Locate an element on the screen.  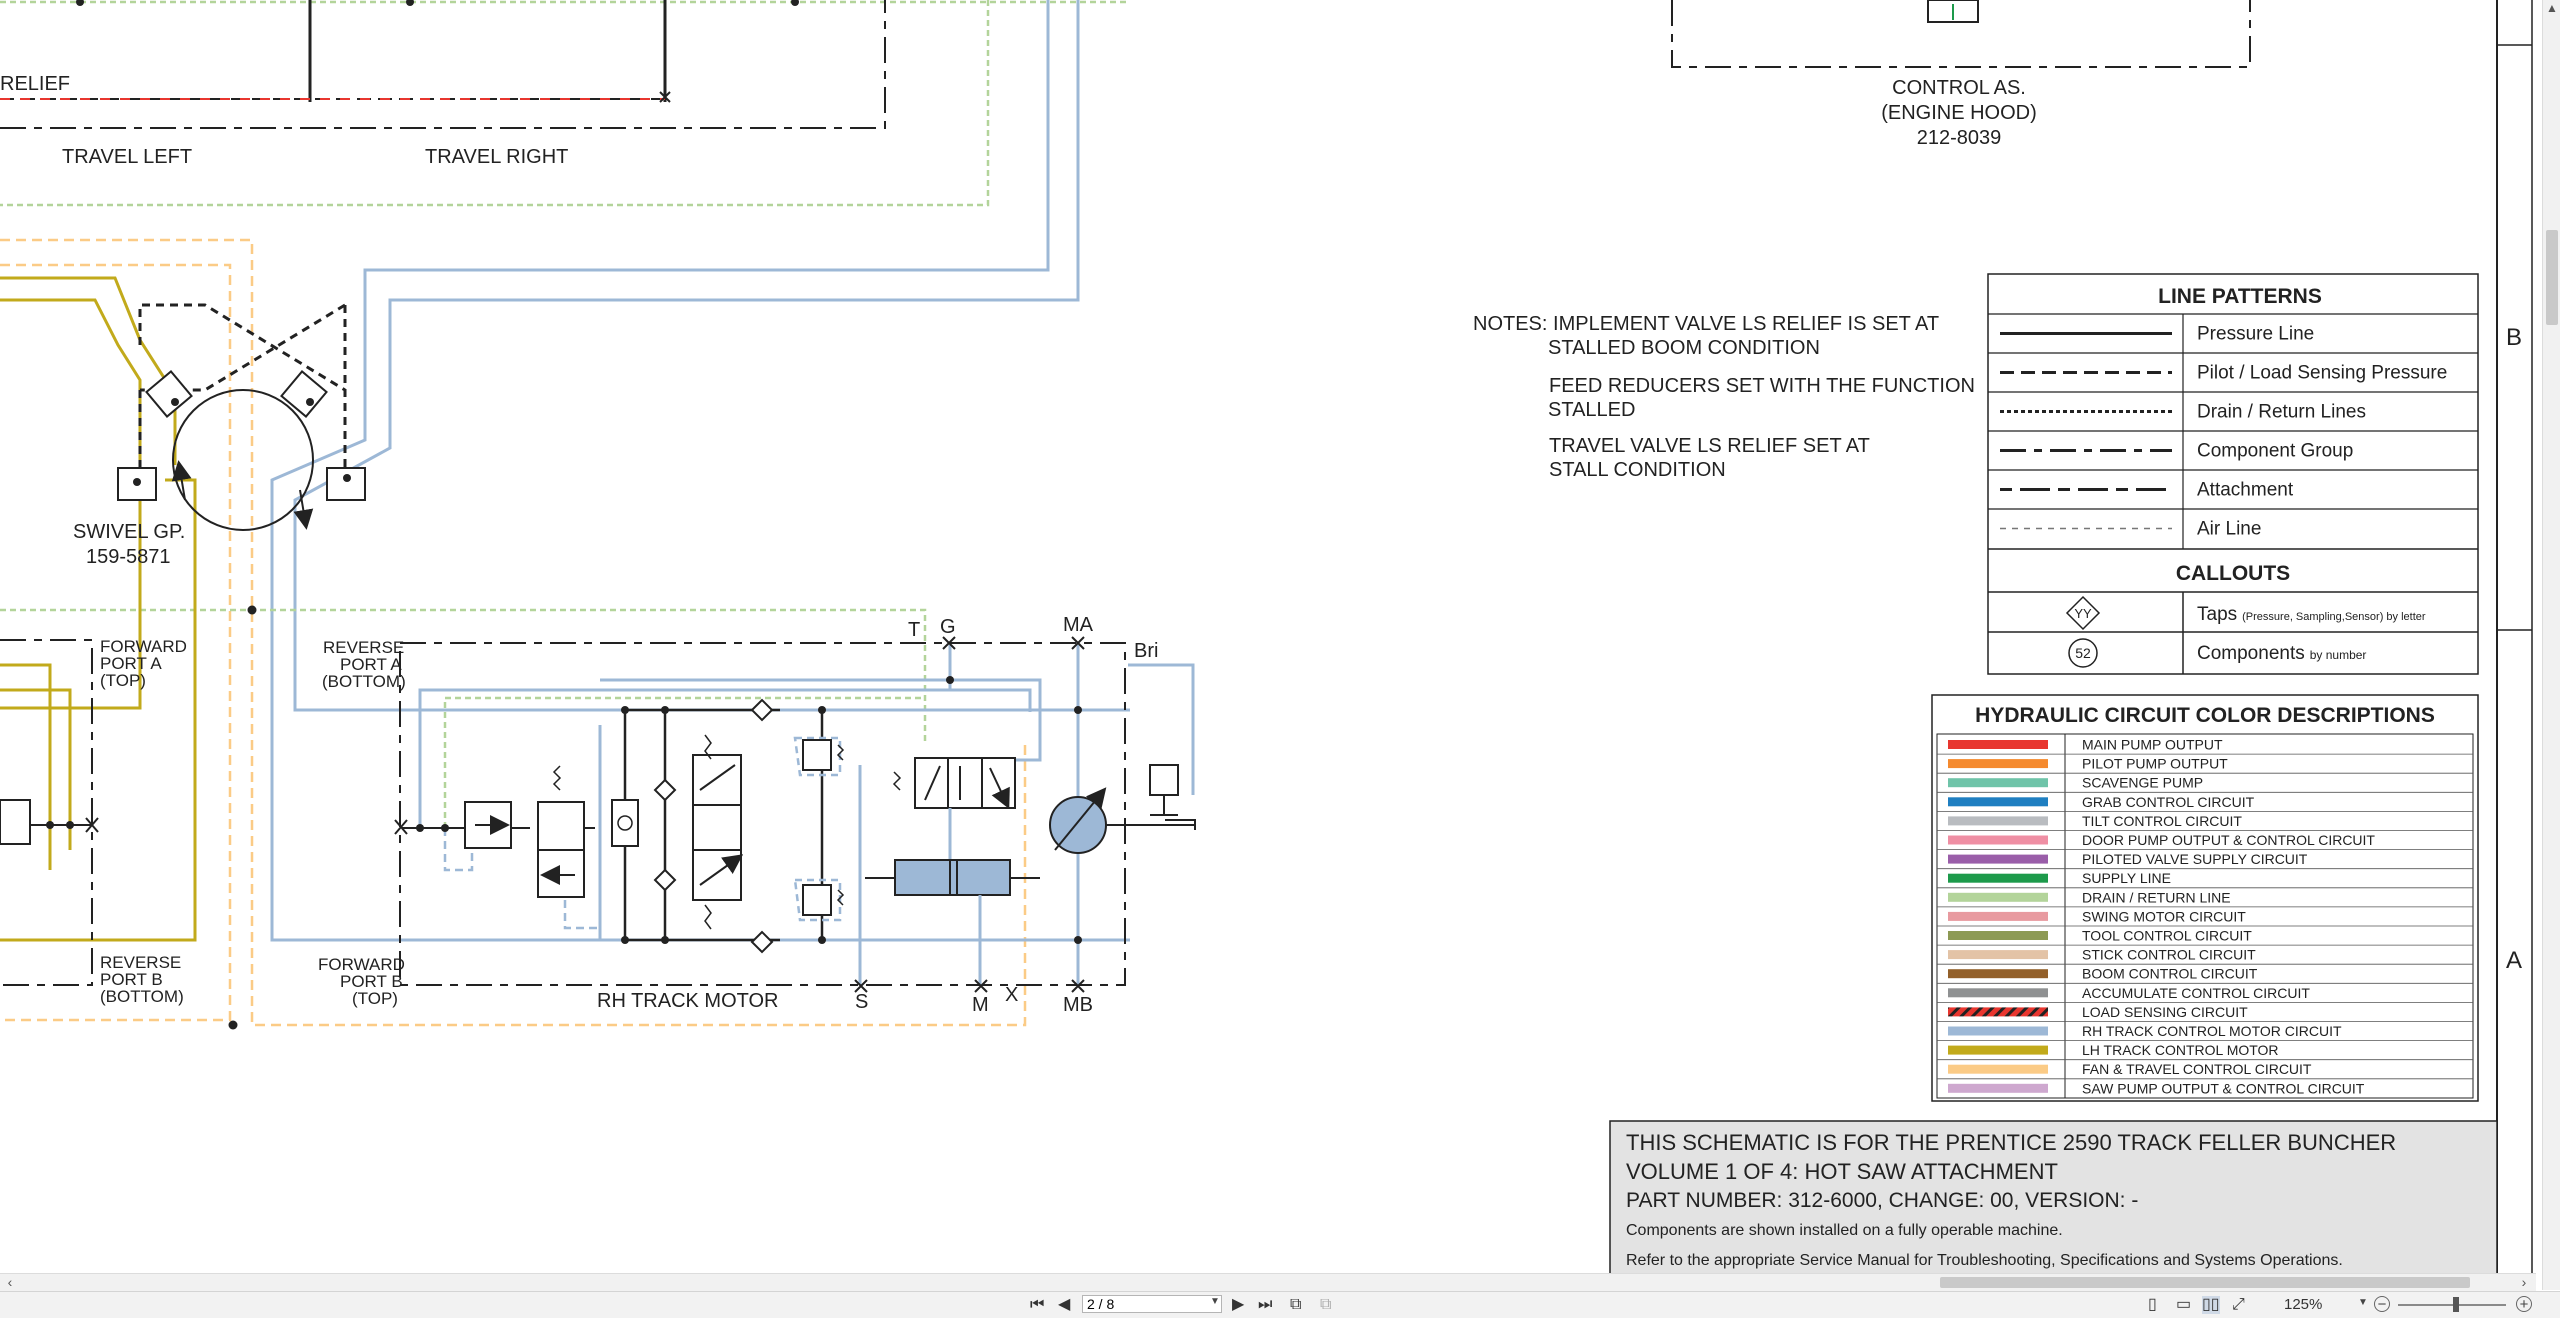
first-page-icon: ⏮ is located at coordinates (1037, 1305).